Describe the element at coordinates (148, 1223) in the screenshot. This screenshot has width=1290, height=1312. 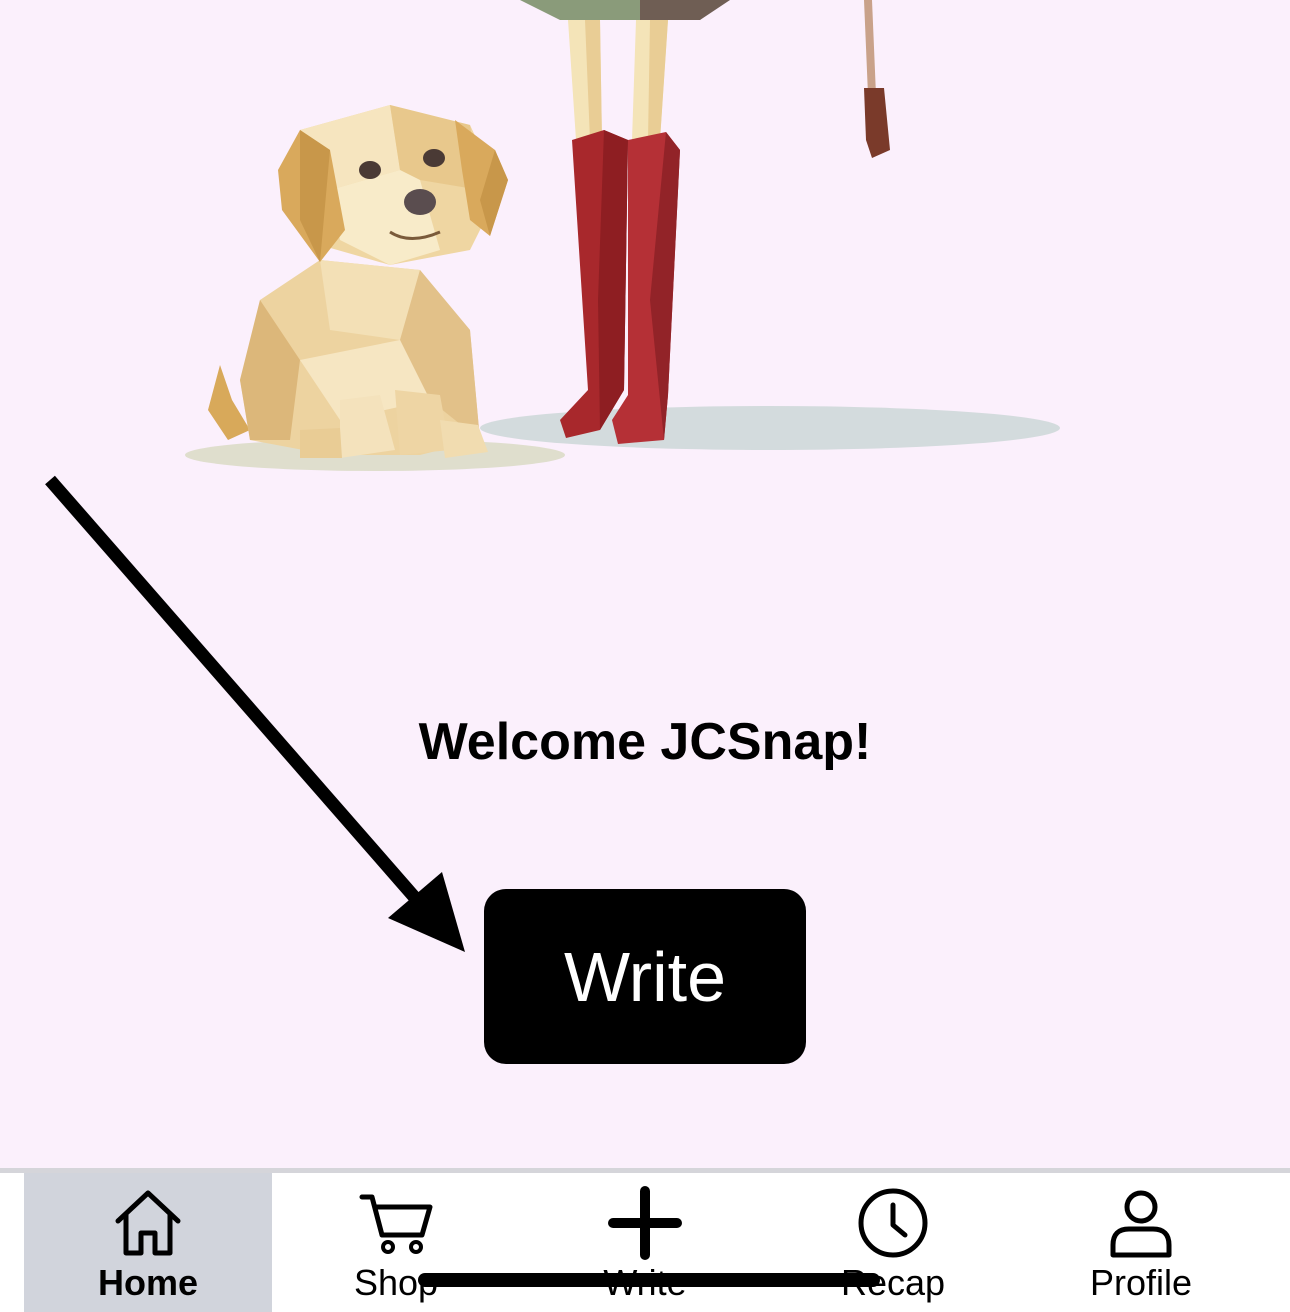
I see `house-icon` at that location.